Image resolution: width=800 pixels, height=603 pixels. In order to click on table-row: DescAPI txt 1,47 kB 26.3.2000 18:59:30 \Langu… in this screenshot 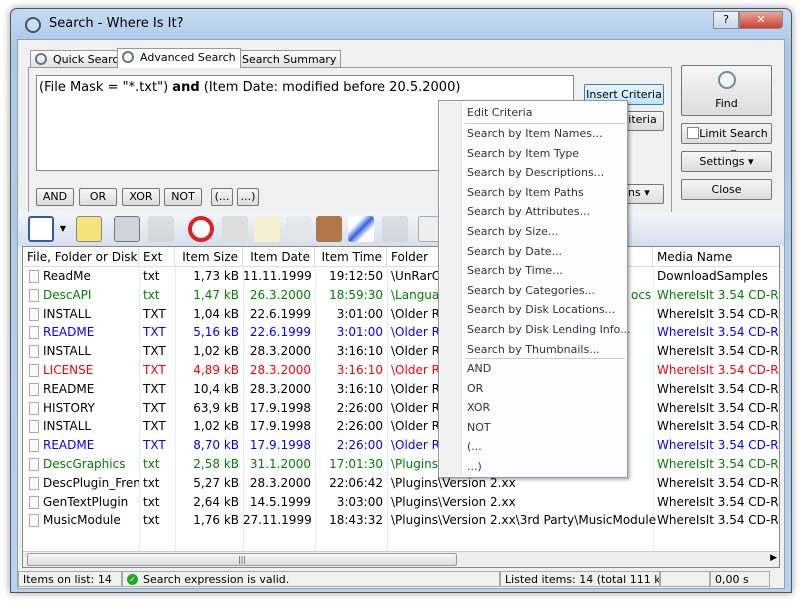, I will do `click(401, 296)`.